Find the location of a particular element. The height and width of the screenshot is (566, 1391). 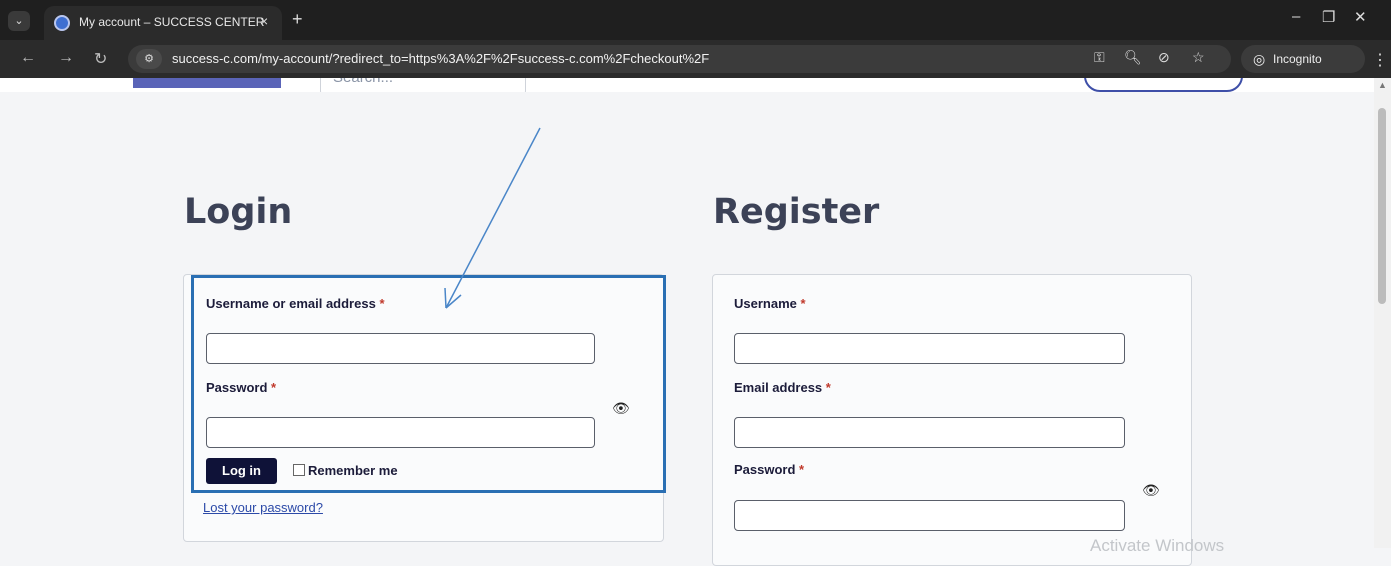

activate-windows-watermark: Activate Windows is located at coordinates (1157, 545).